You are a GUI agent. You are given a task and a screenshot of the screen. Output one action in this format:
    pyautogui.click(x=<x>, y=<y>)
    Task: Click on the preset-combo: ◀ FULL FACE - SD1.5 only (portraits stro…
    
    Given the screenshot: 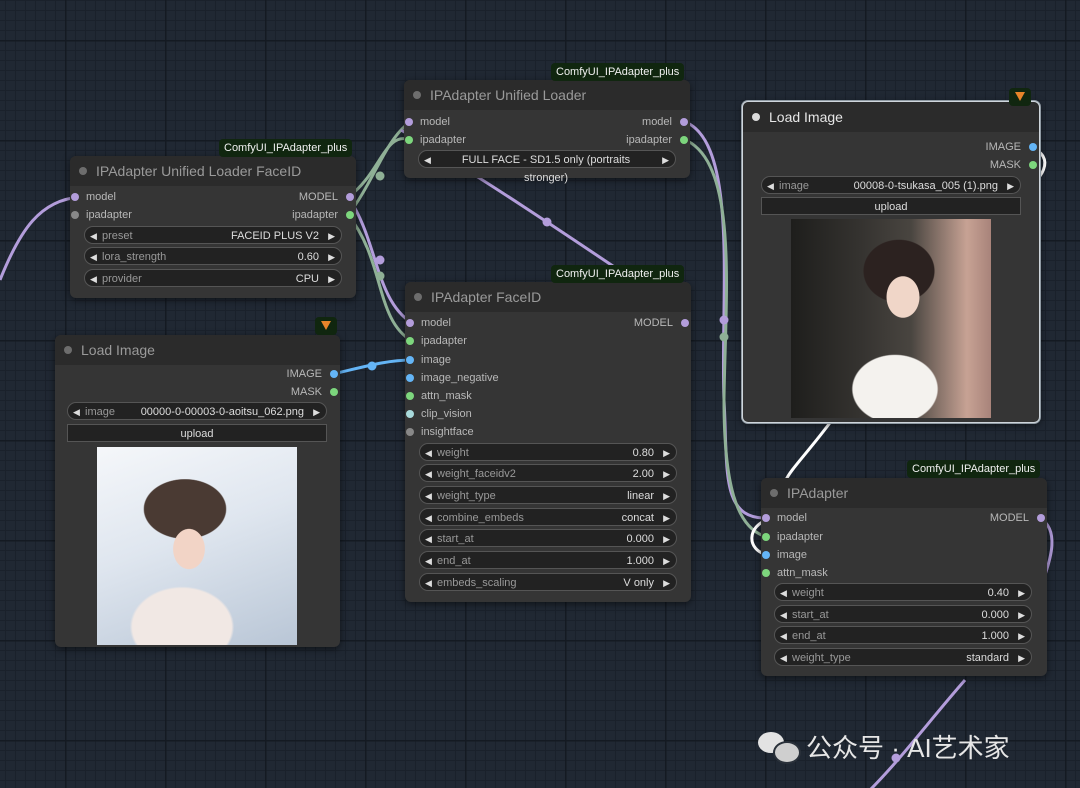 What is the action you would take?
    pyautogui.click(x=547, y=167)
    